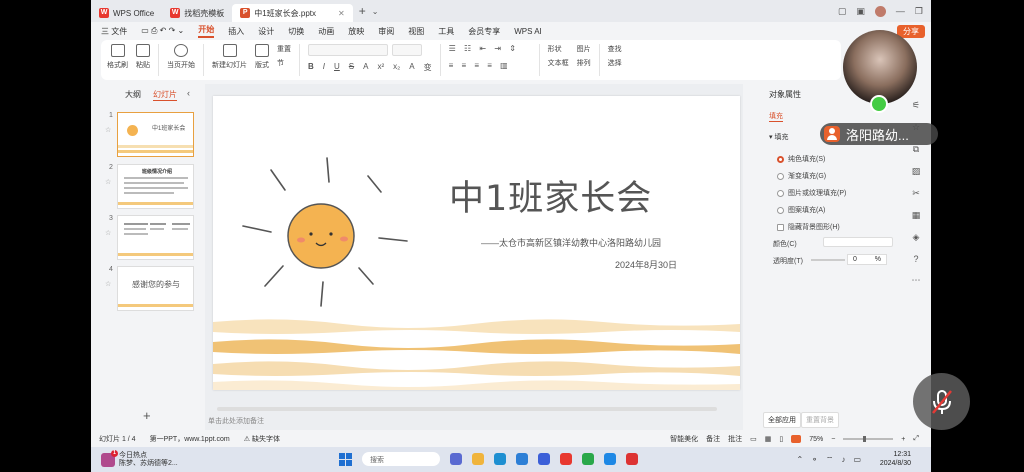 Image resolution: width=1024 pixels, height=472 pixels. What do you see at coordinates (820, 420) in the screenshot?
I see `reset-background-button: 重置背景` at bounding box center [820, 420].